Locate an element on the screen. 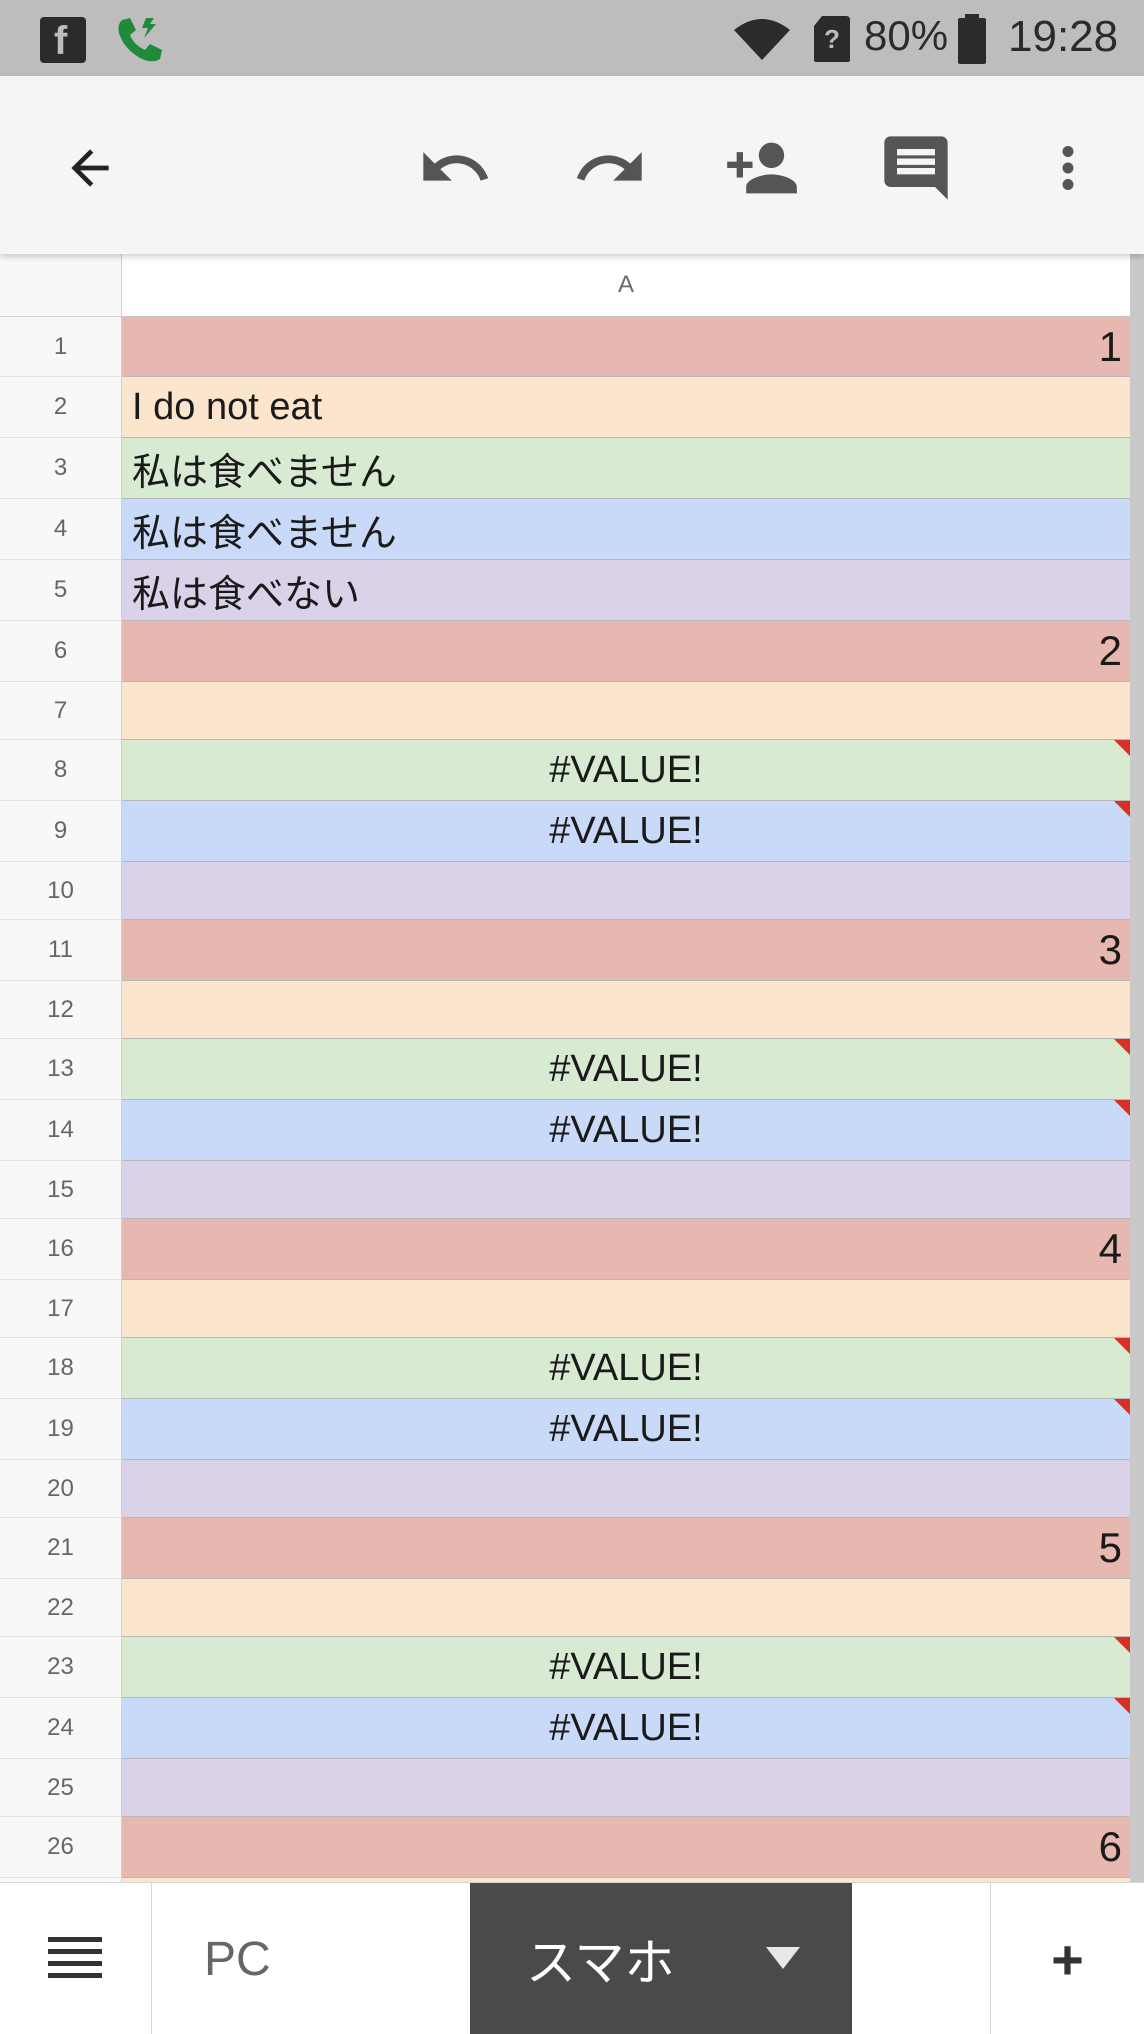  table-row: 4 私は食べません is located at coordinates (565, 529).